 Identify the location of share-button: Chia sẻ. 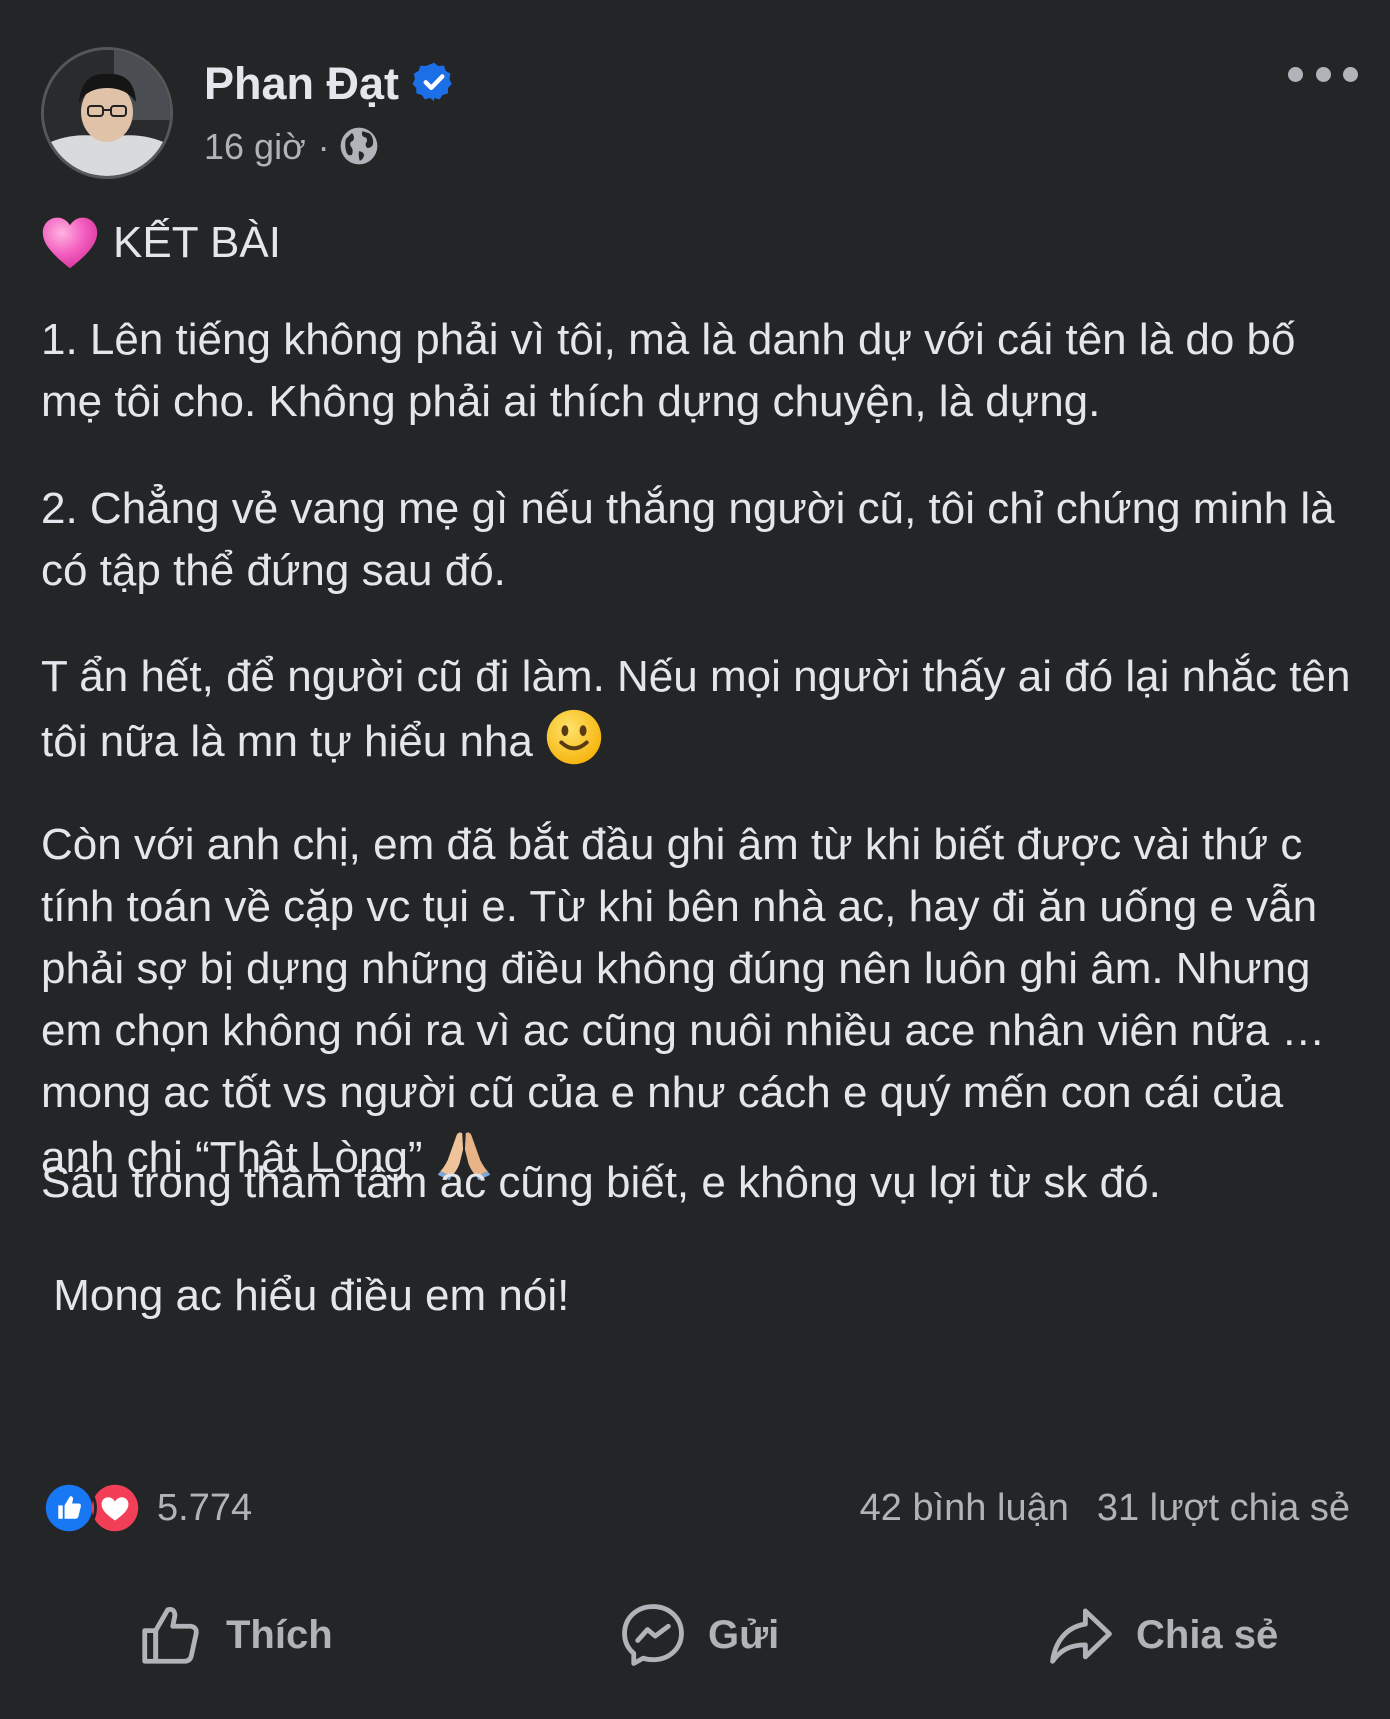
(1162, 1635).